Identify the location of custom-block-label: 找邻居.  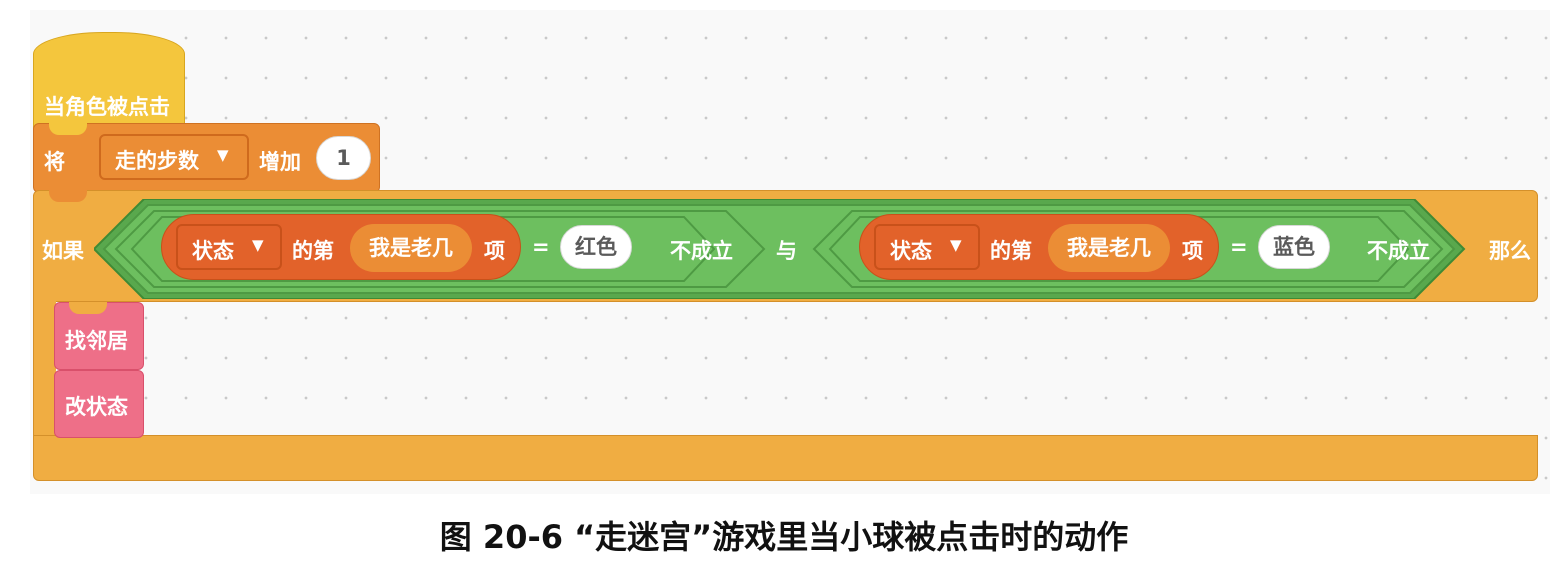
(96, 341).